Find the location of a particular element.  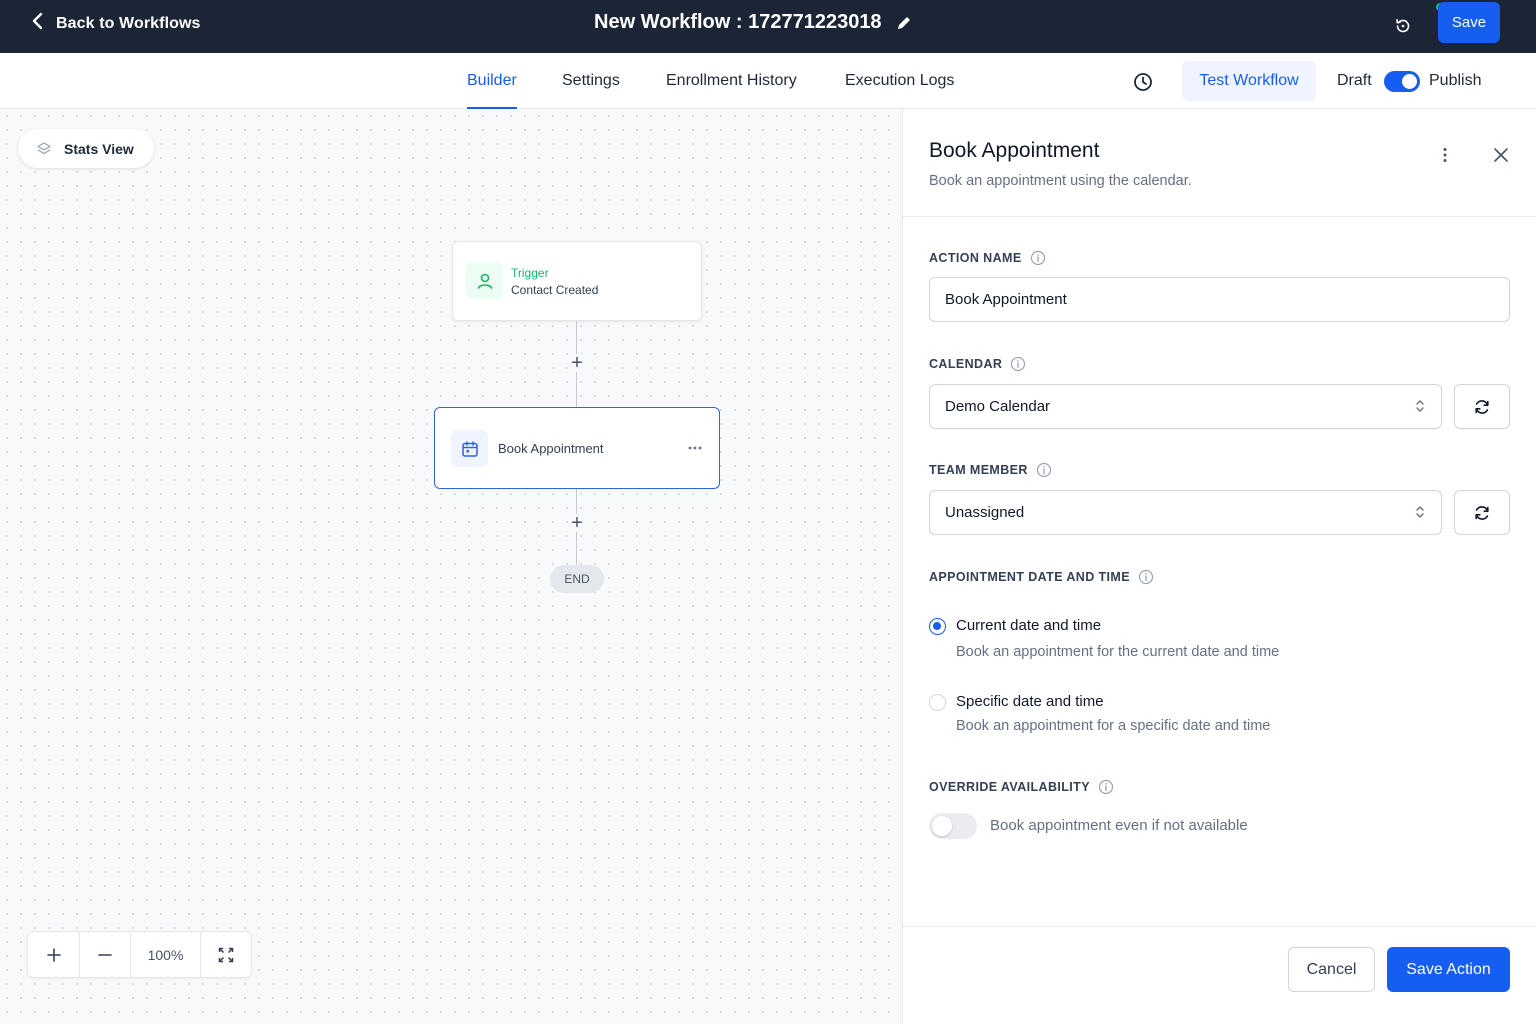

action-name-label: ACTION NAME is located at coordinates (987, 258).